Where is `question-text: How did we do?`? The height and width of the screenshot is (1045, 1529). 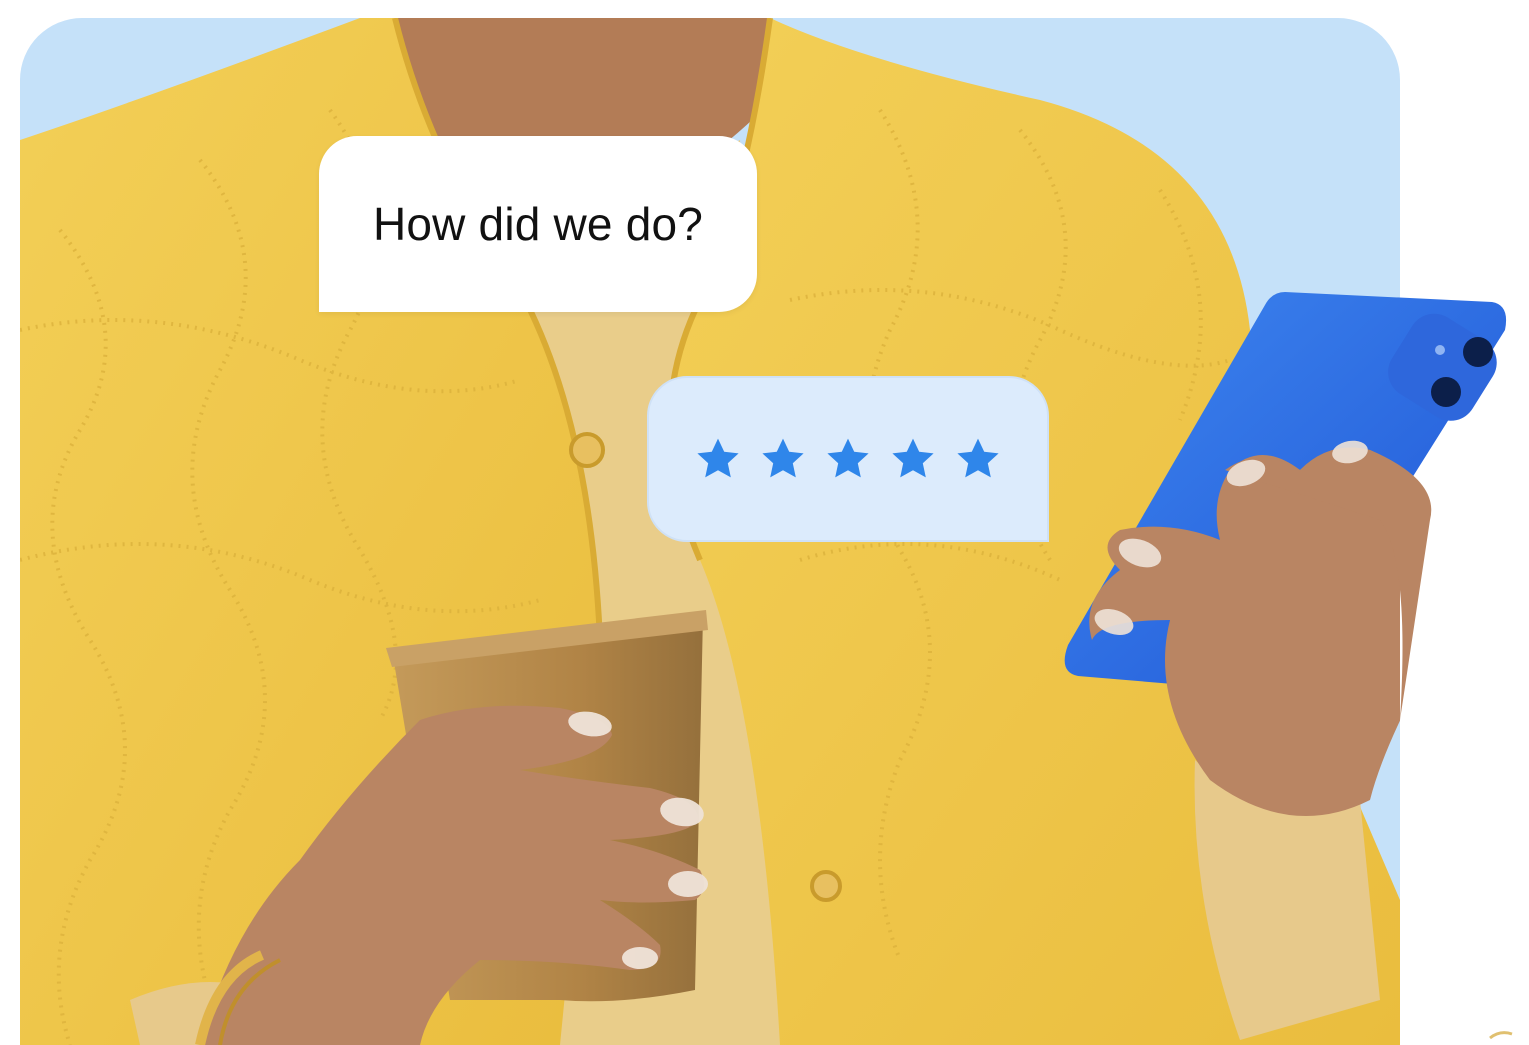 question-text: How did we do? is located at coordinates (538, 224).